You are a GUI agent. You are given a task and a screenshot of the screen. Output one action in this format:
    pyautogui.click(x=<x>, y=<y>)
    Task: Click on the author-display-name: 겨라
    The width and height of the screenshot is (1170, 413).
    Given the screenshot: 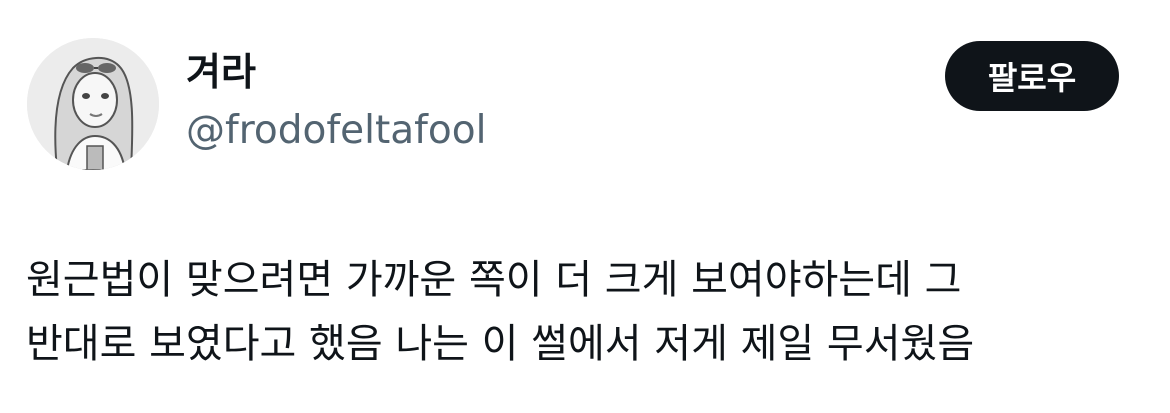 What is the action you would take?
    pyautogui.click(x=221, y=72)
    